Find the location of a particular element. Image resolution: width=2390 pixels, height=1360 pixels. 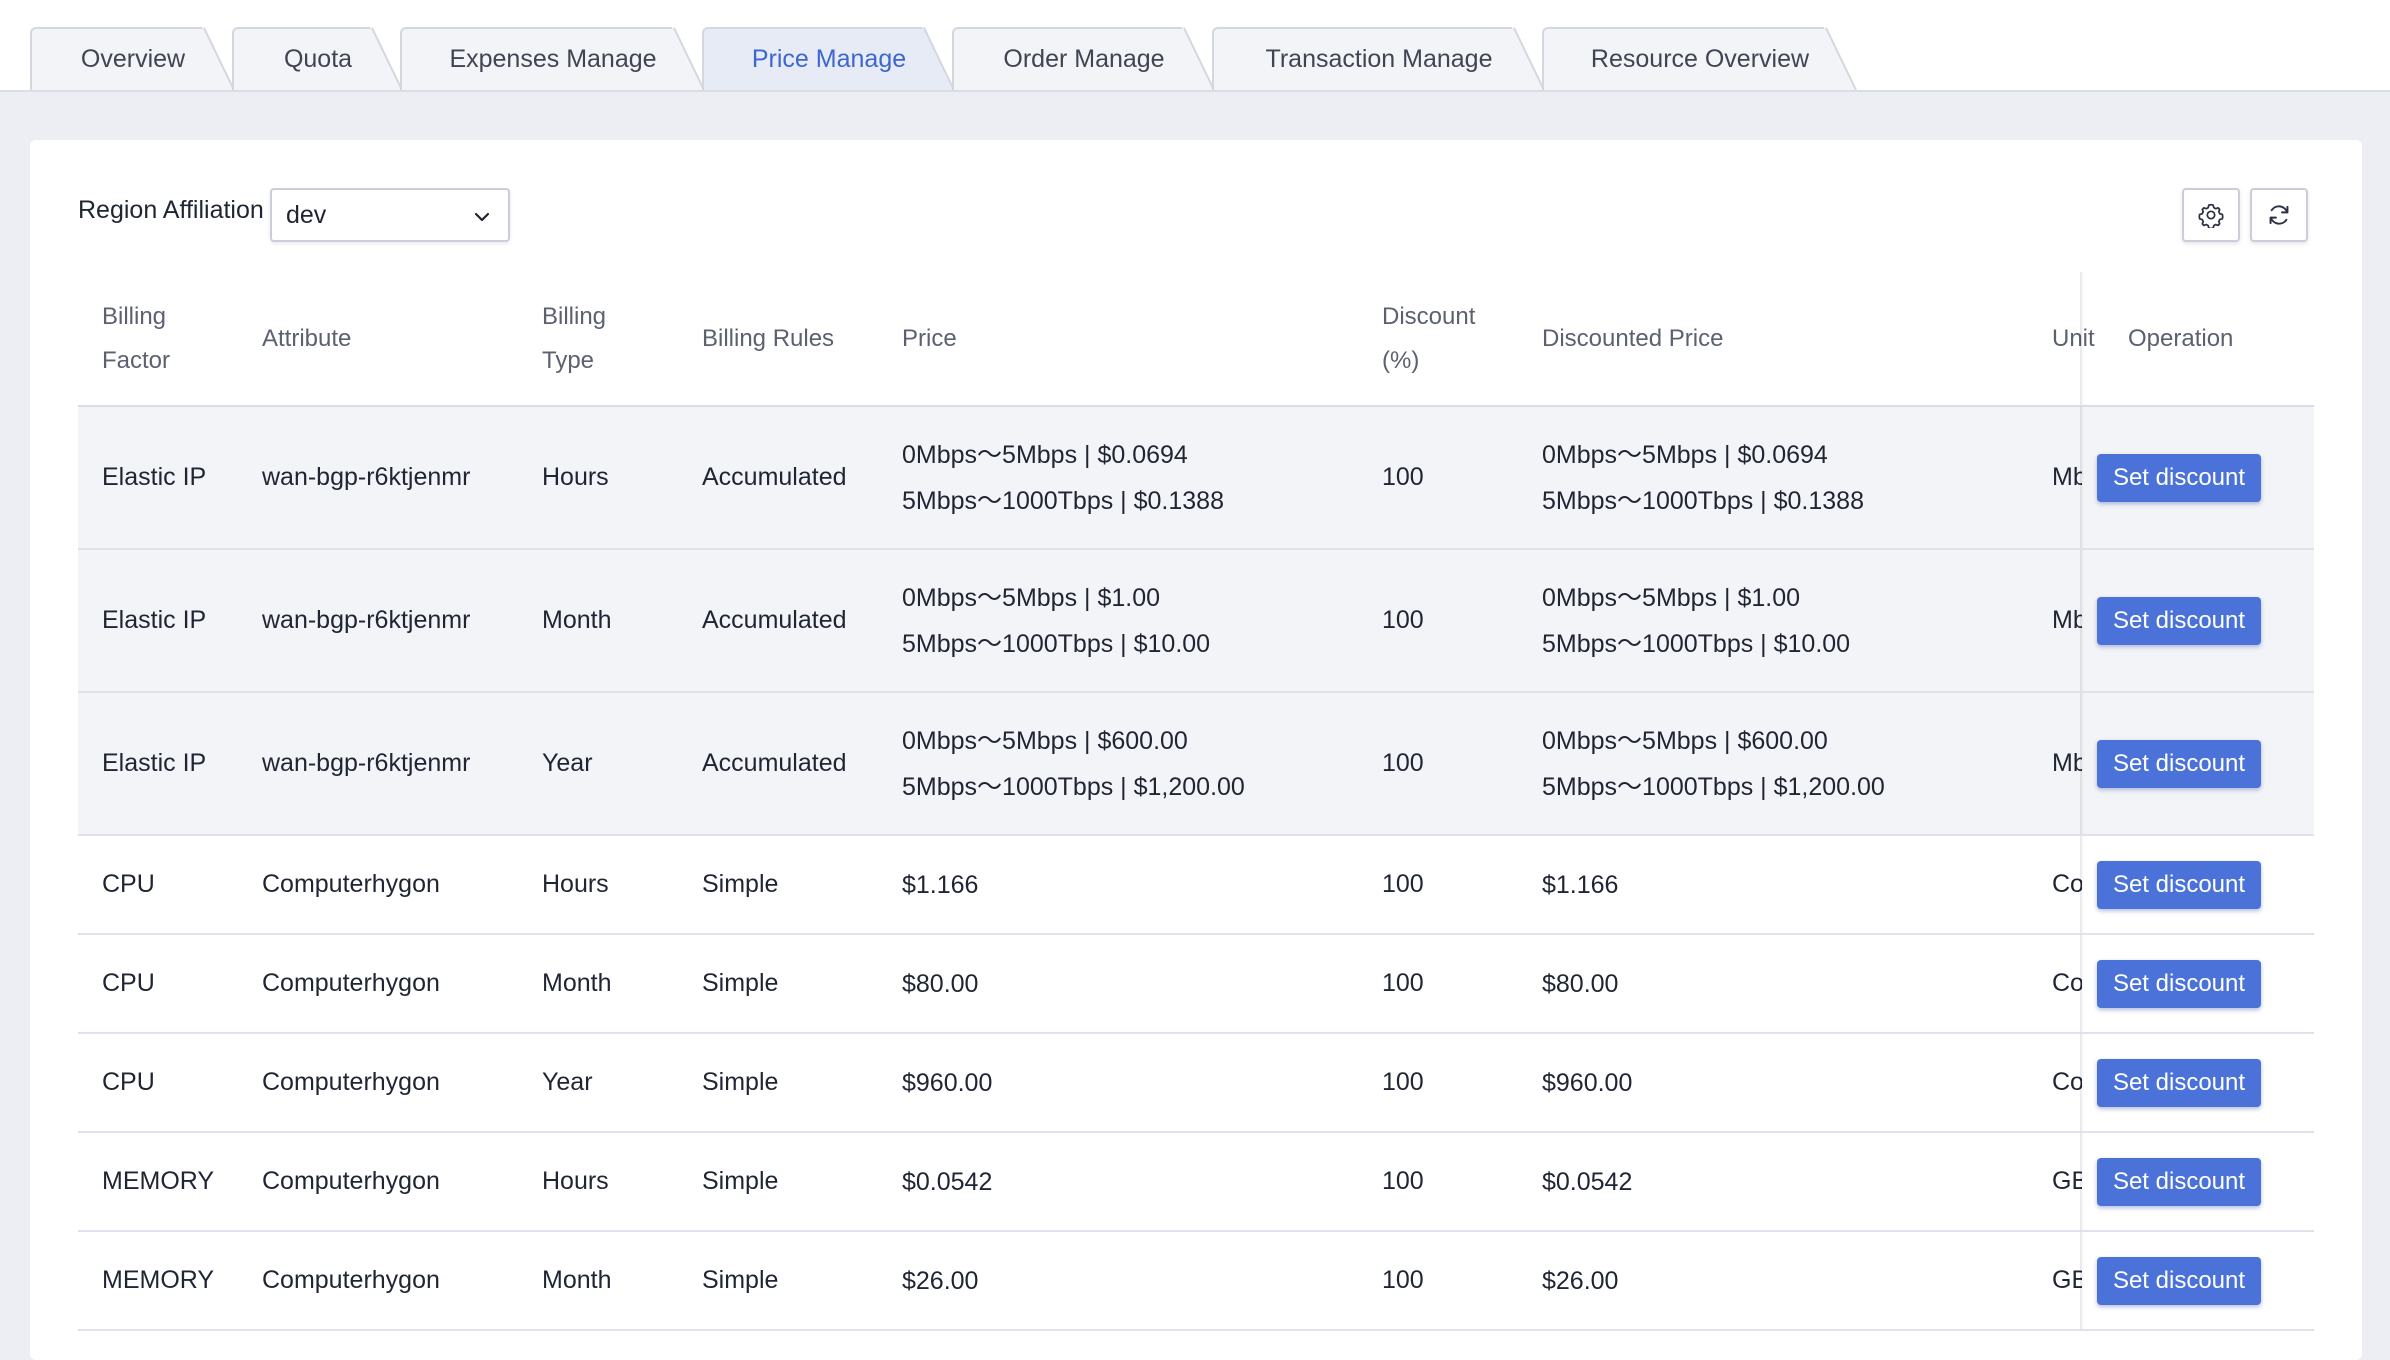

cell-price: $26.00 is located at coordinates (940, 1280).